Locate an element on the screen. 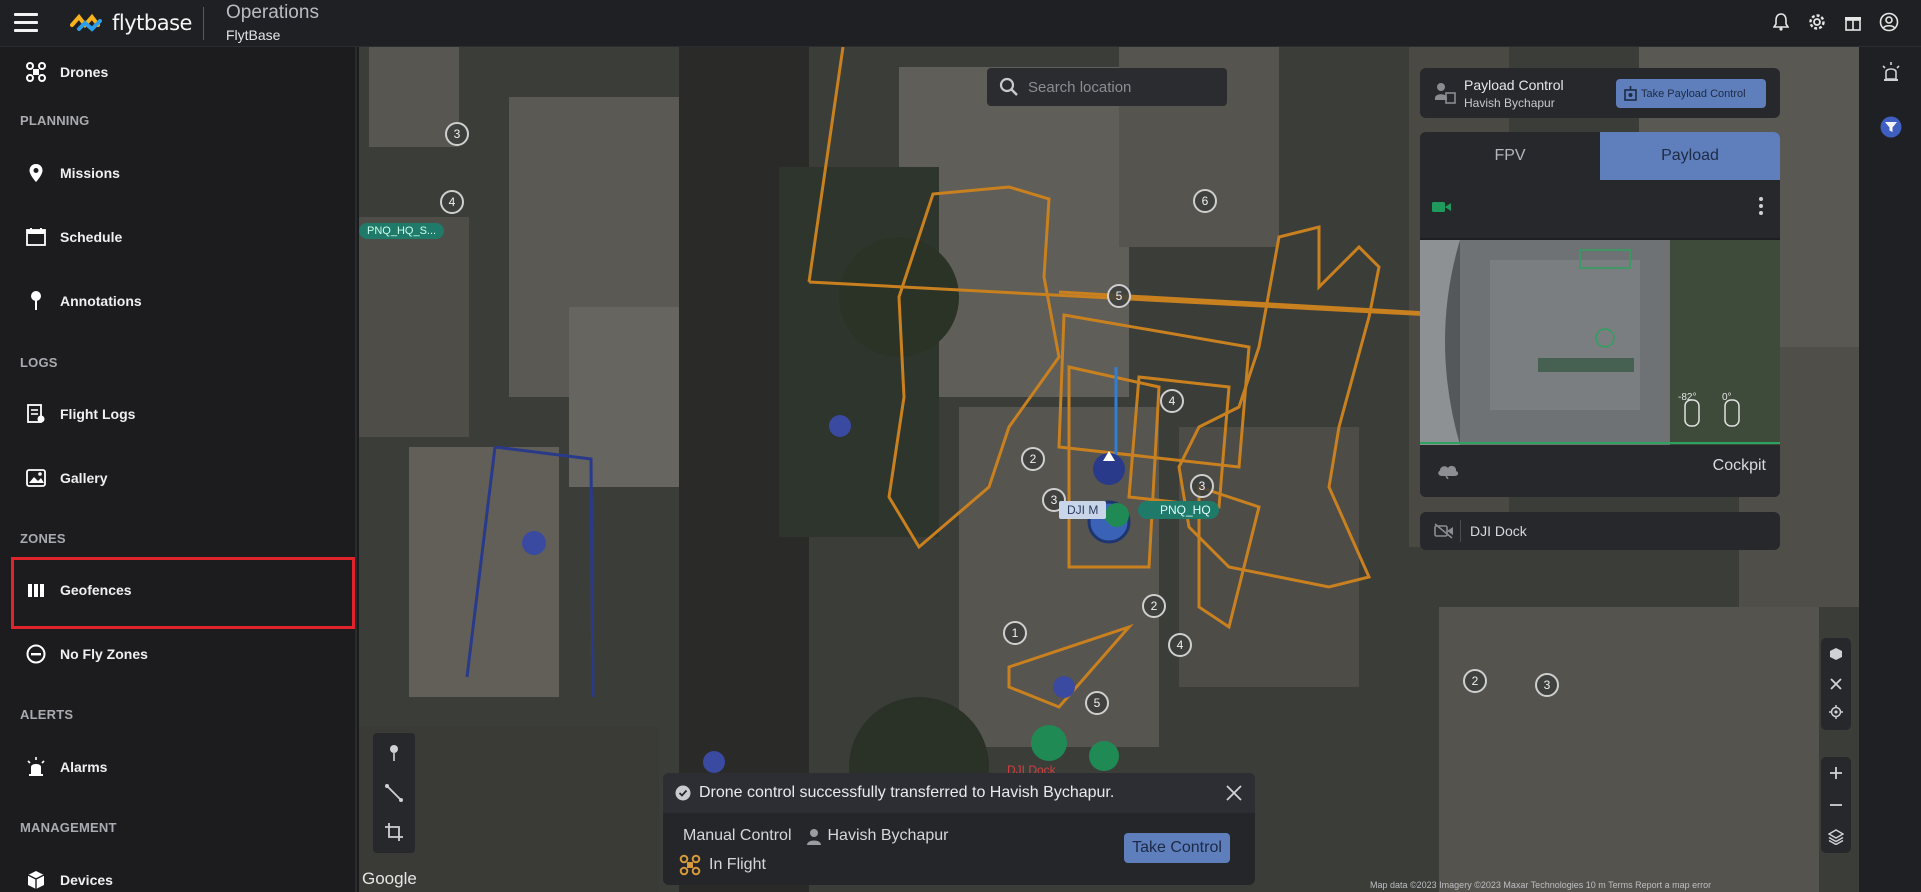 This screenshot has width=1921, height=892. take-payload-control-label: Take Payload Control is located at coordinates (1693, 93).